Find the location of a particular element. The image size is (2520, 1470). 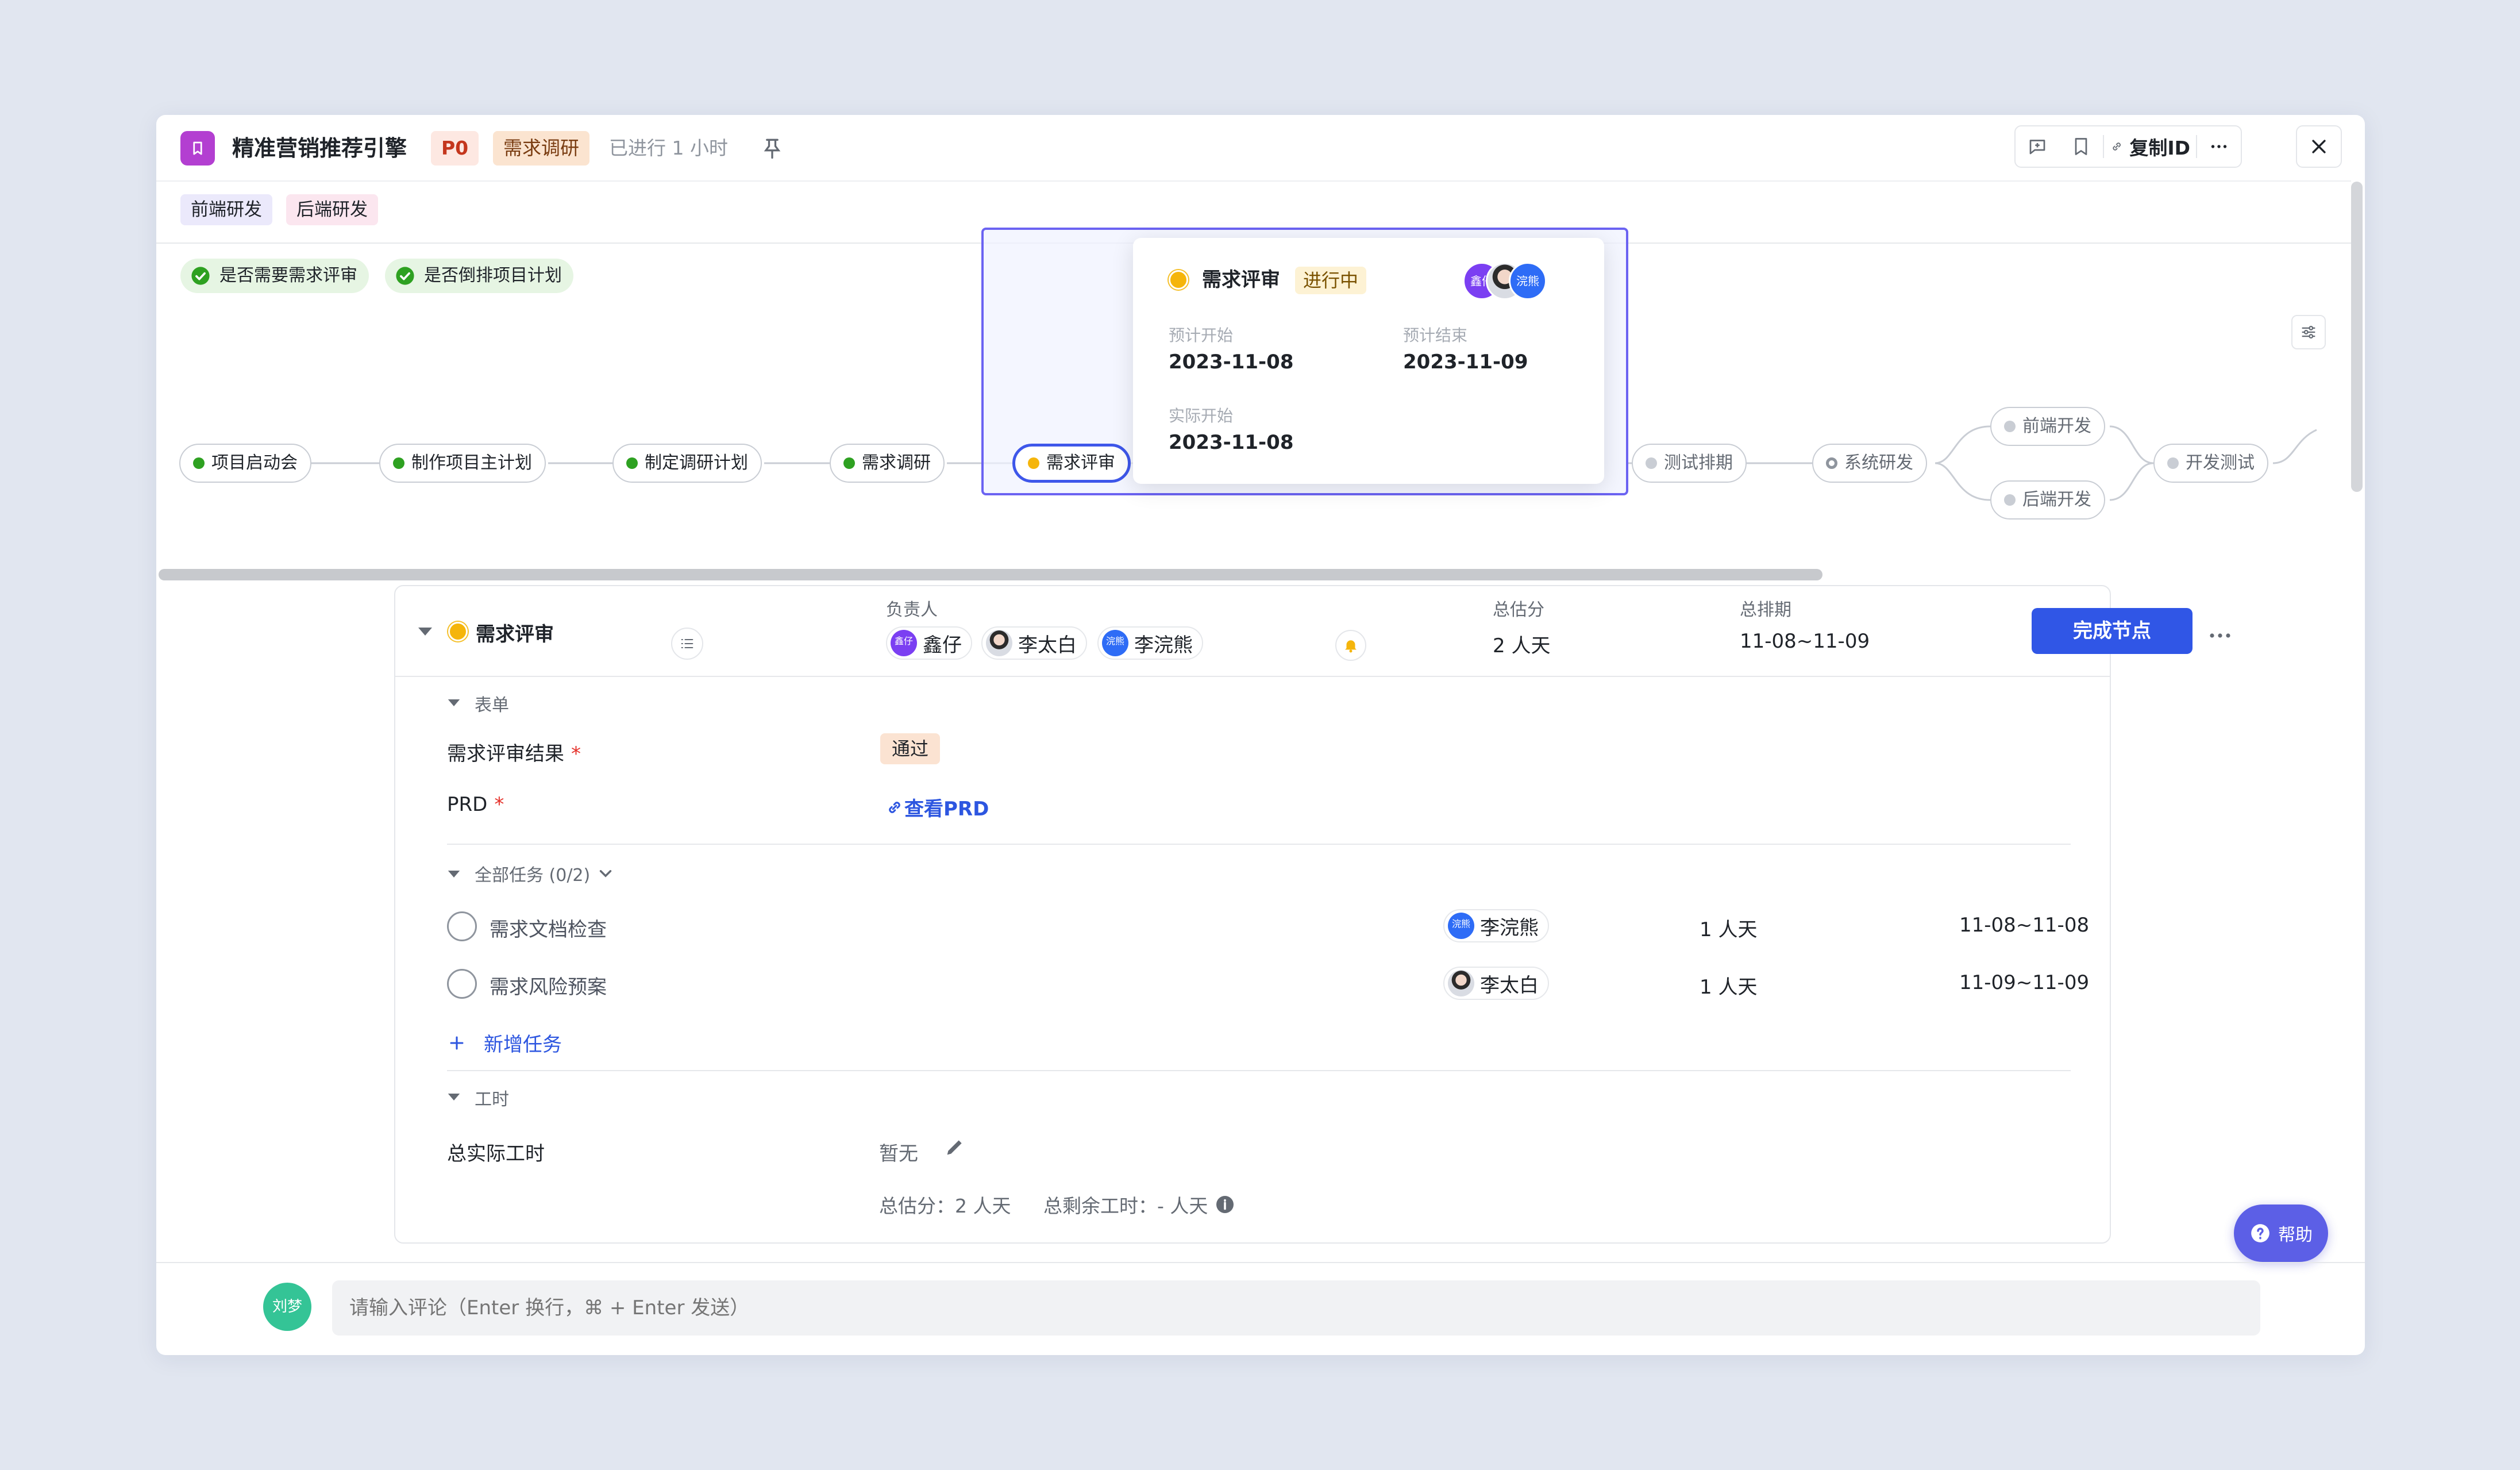

flow-node-master-plan: 制作项目主计划 is located at coordinates (462, 463).